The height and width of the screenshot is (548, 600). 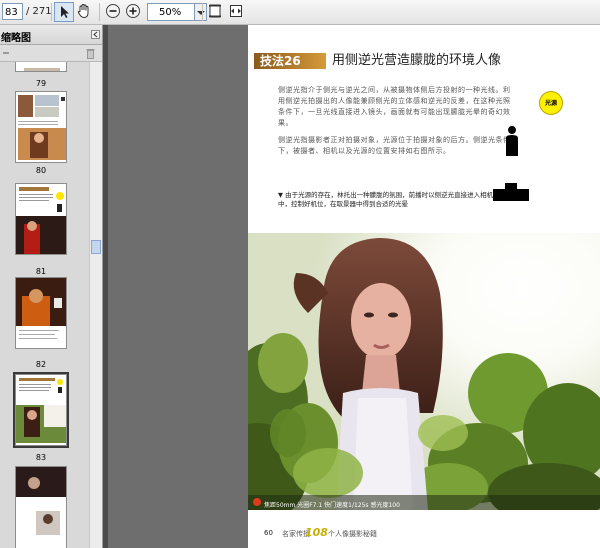 I want to click on footer-number: 108, so click(x=316, y=532).